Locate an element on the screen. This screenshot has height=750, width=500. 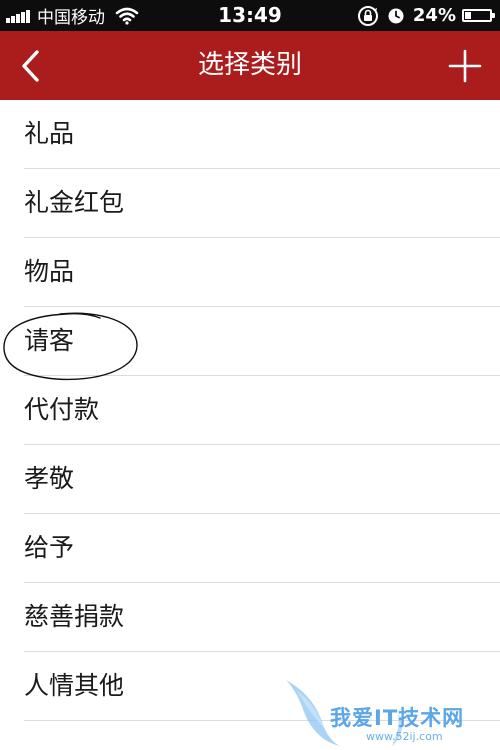
status-bar: 中国移动 13:49 24% is located at coordinates (250, 15).